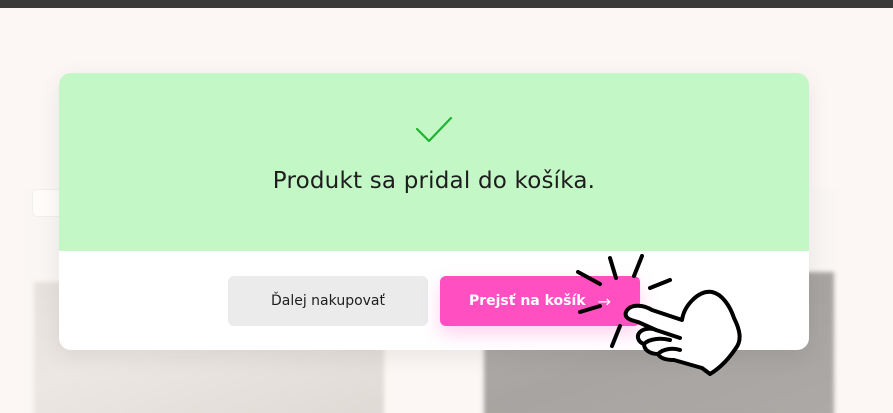  I want to click on continue-shopping-button: Ďalej nakupovať, so click(328, 301).